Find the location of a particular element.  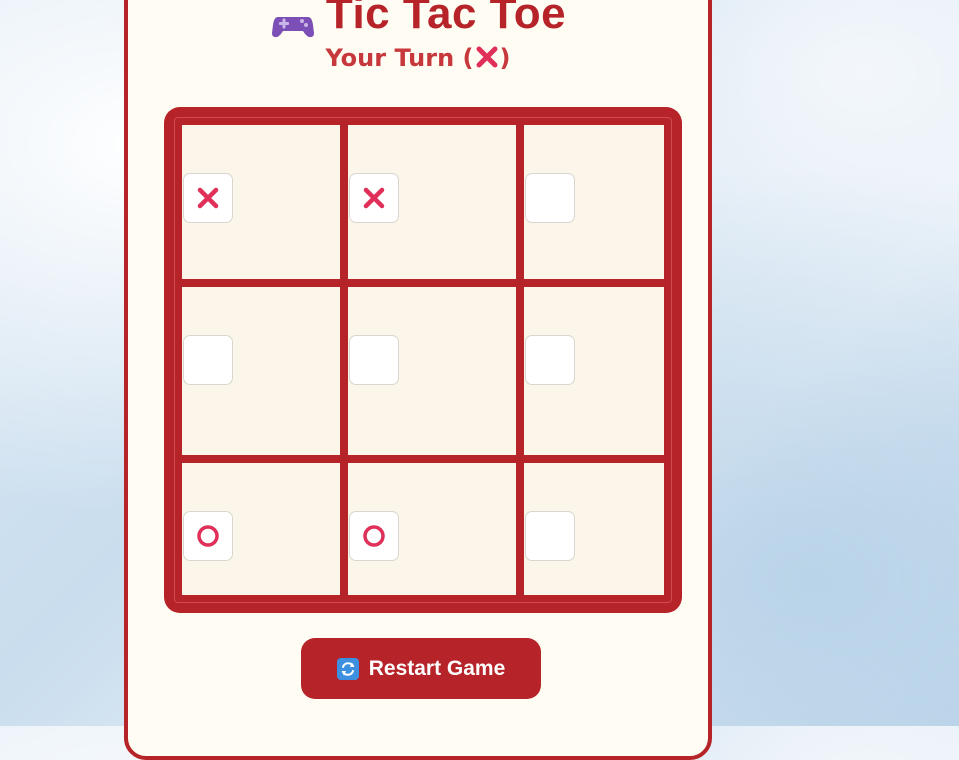

refresh-icon is located at coordinates (347, 668).